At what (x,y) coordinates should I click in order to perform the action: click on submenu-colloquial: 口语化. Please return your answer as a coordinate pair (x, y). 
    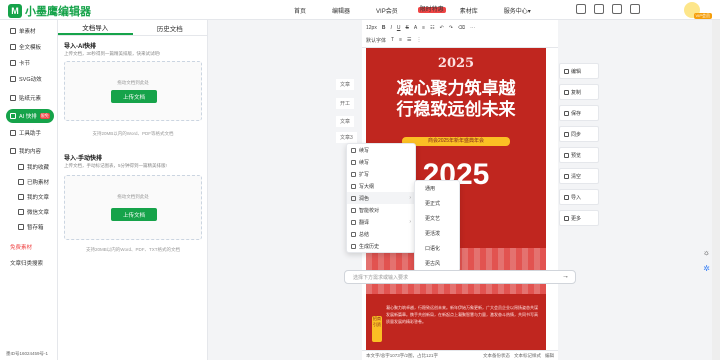
    Looking at the image, I should click on (437, 248).